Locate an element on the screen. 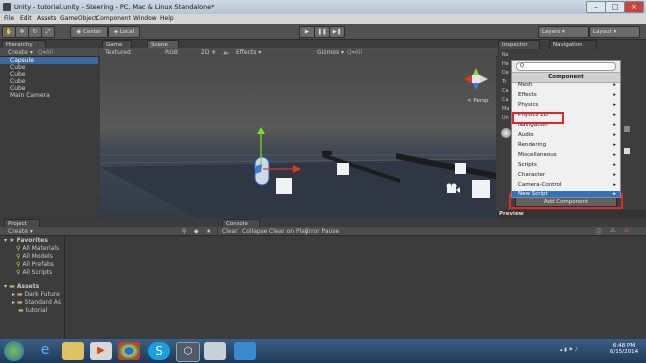 This screenshot has width=646, height=363. component-search-field: Q is located at coordinates (566, 67).